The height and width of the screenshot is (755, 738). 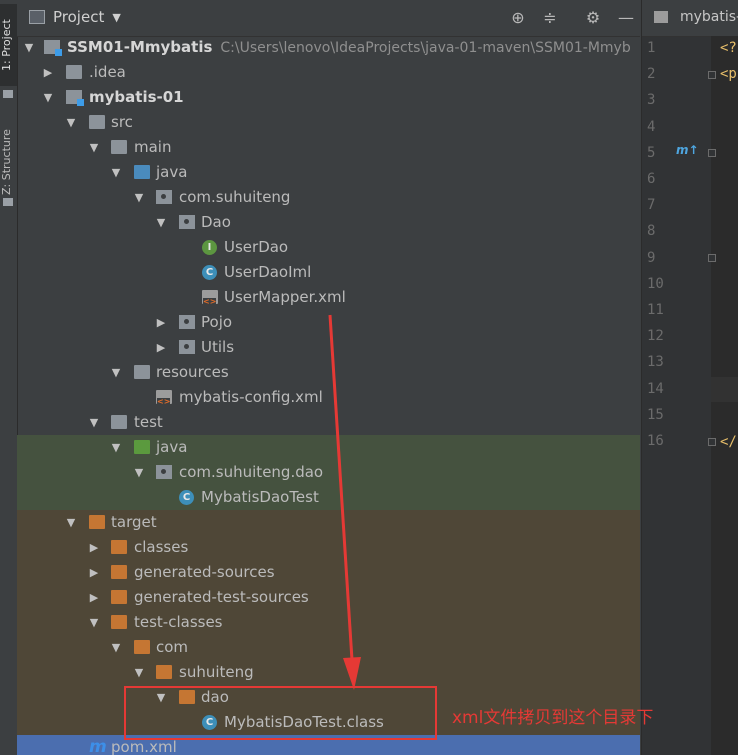 I want to click on annotation-text: xml文件拷贝到这个目录下, so click(x=553, y=718).